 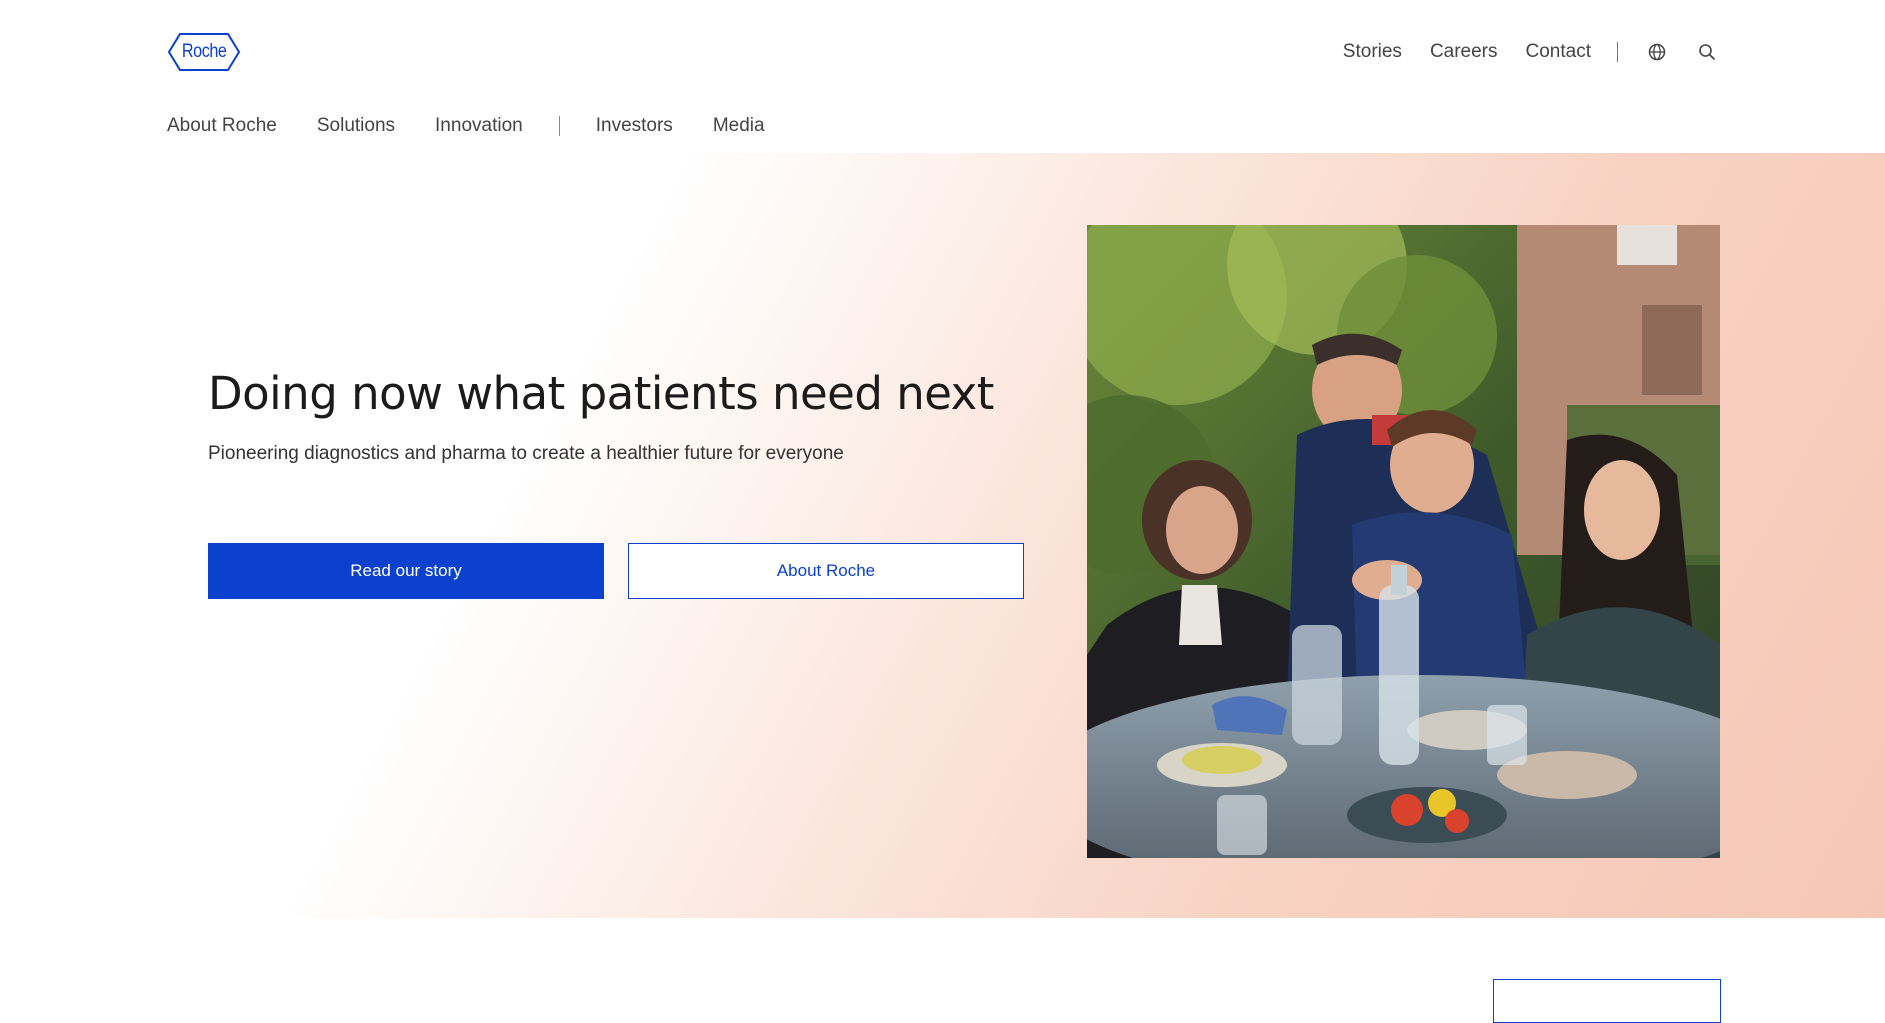 What do you see at coordinates (356, 126) in the screenshot?
I see `nav-link-solutions: Solutions` at bounding box center [356, 126].